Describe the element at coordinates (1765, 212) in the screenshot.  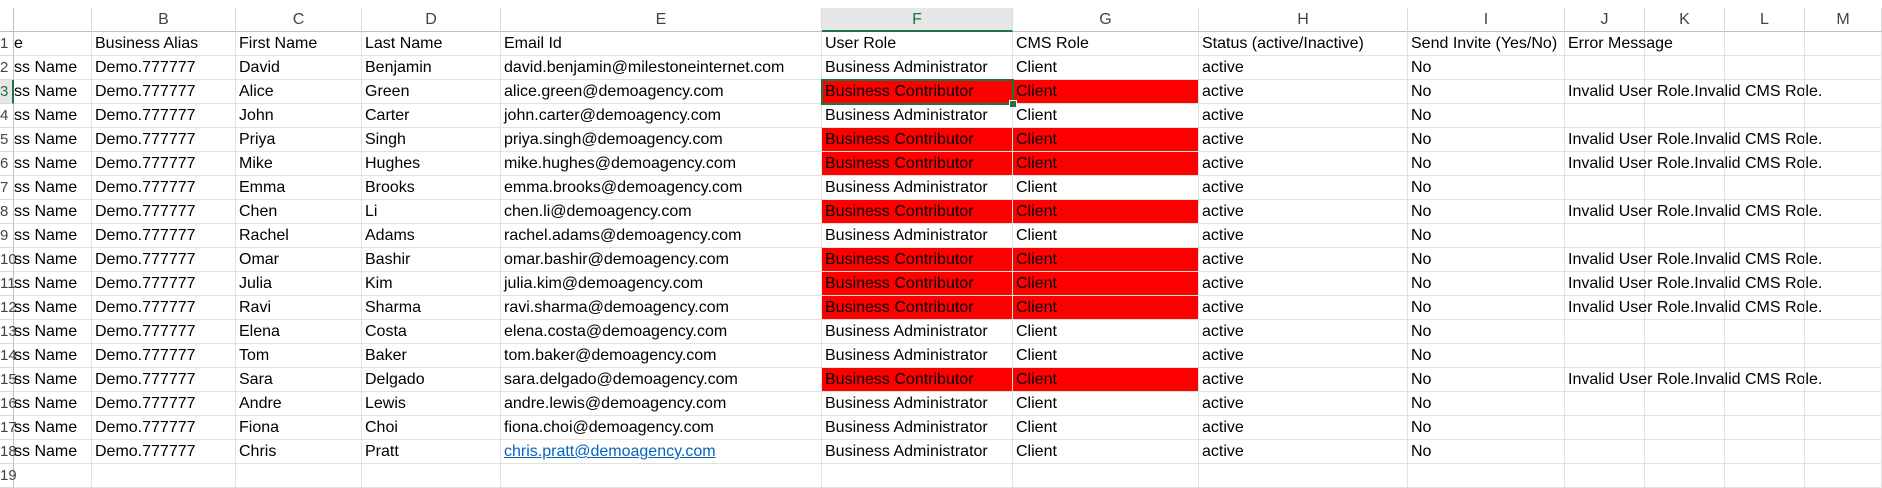
I see `cell-L8` at that location.